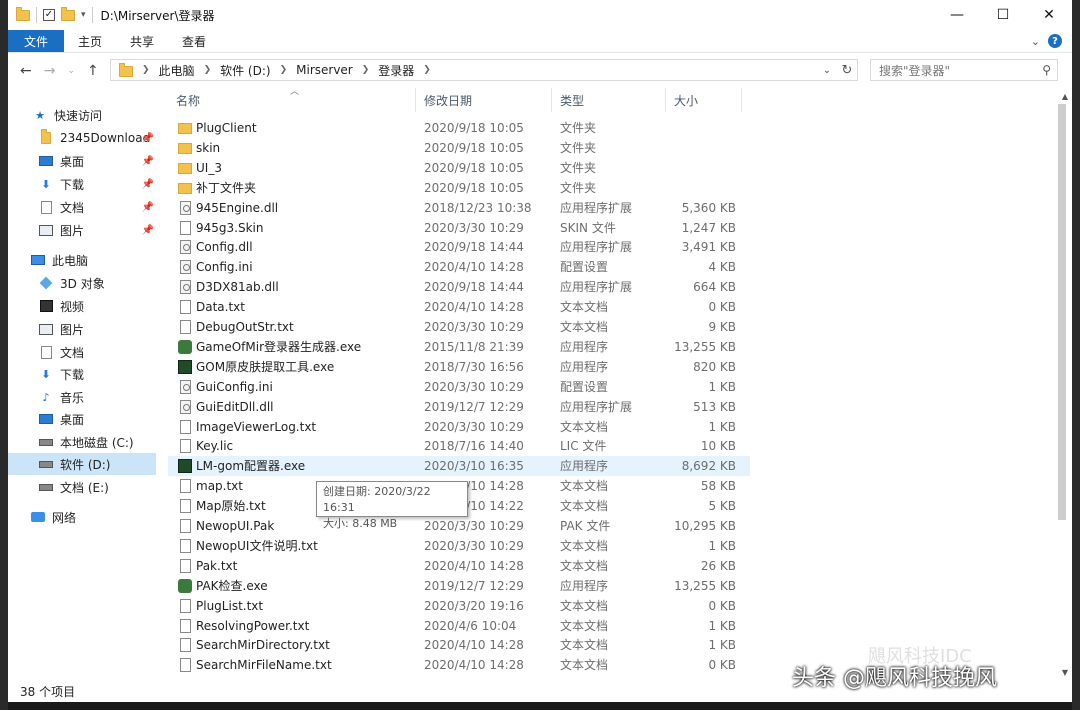 The image size is (1080, 710). What do you see at coordinates (82, 260) in the screenshot?
I see `sidebar-item-this-pc: 此电脑` at bounding box center [82, 260].